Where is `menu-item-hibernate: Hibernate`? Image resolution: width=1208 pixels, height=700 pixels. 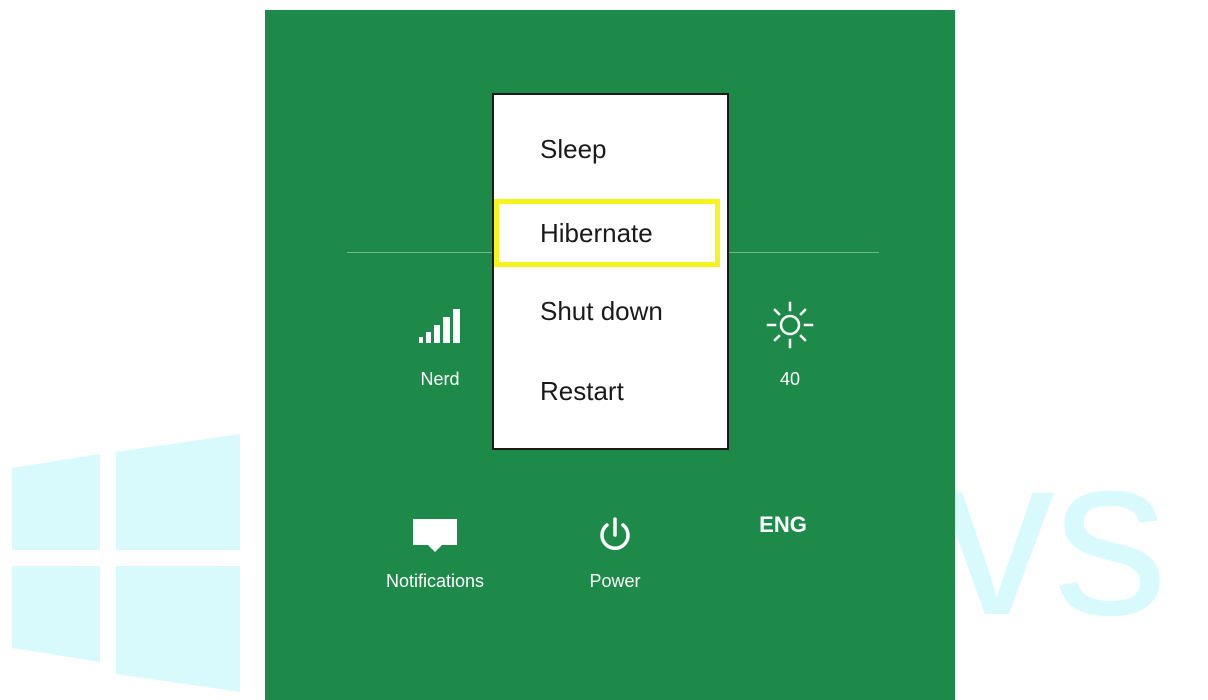
menu-item-hibernate: Hibernate is located at coordinates (607, 233).